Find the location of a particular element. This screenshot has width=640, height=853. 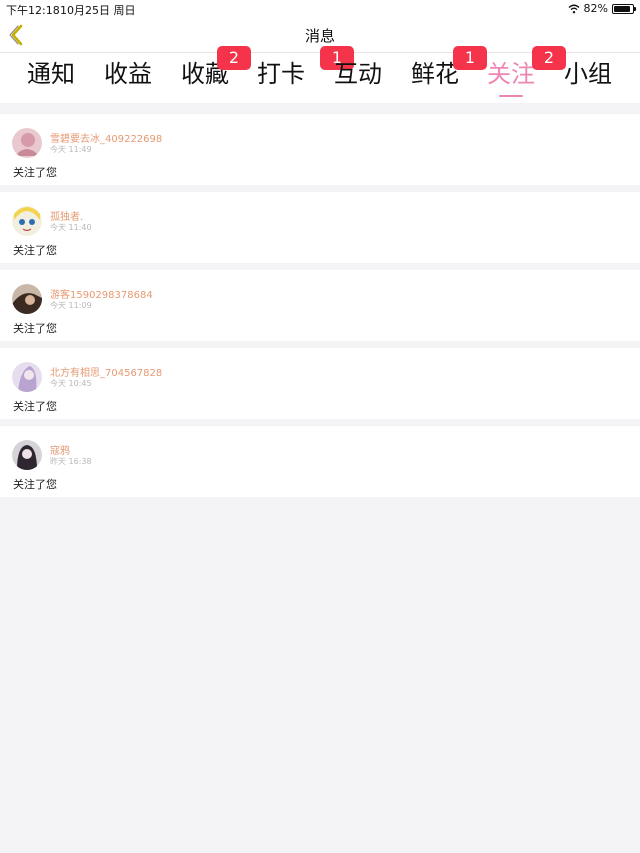

tab-favorites: 收藏 2 is located at coordinates (210, 72).